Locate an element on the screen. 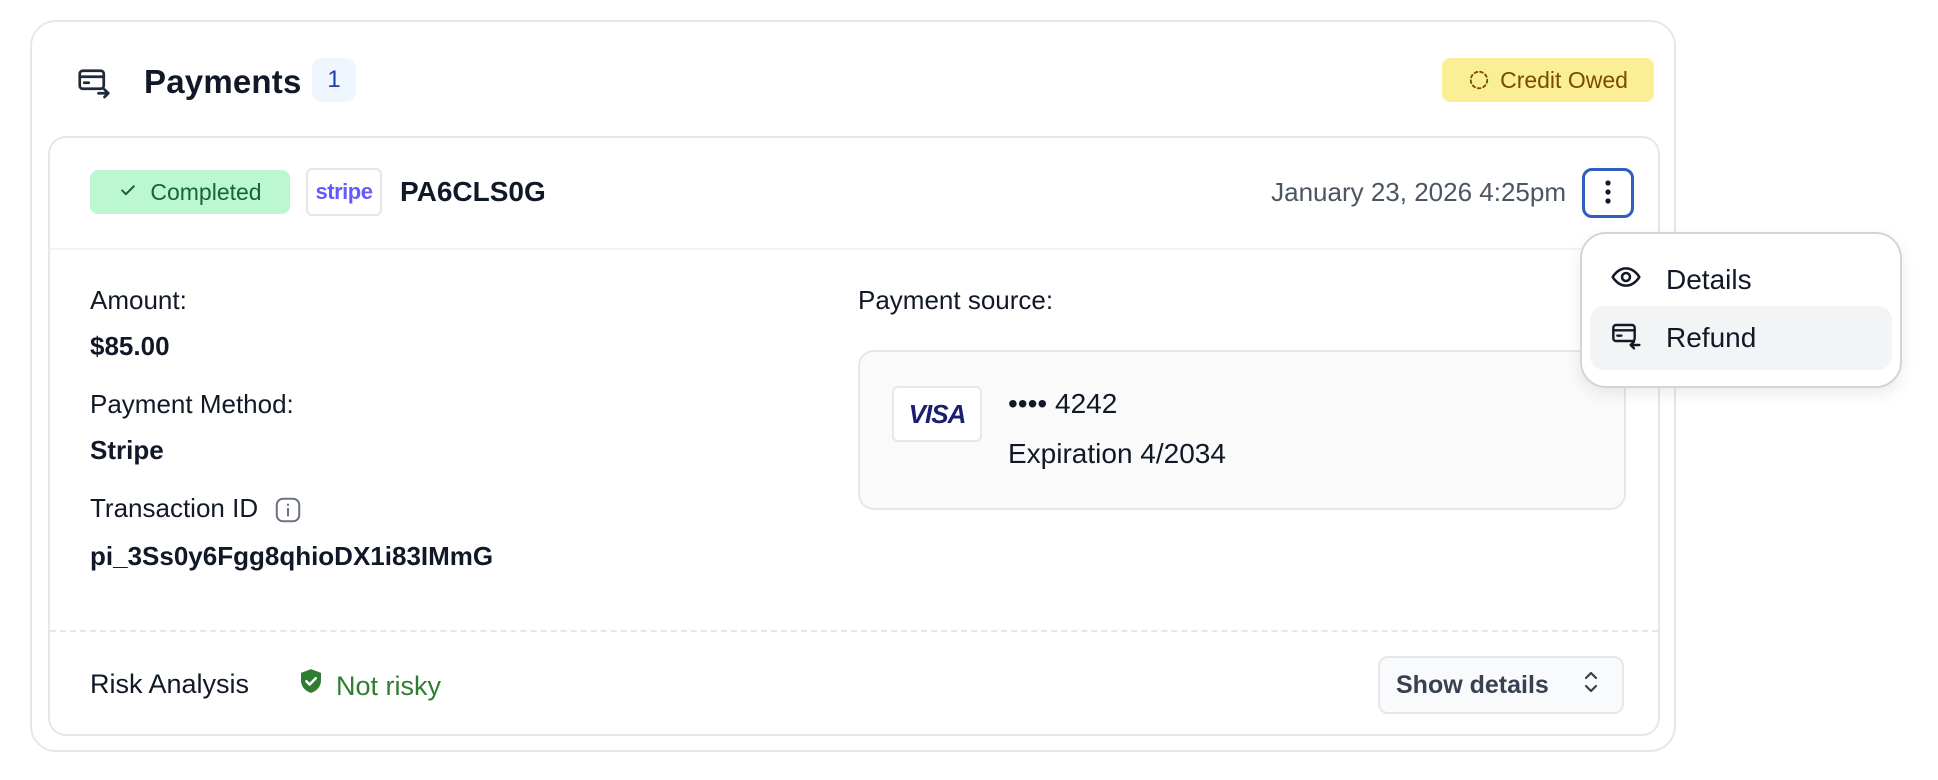 The width and height of the screenshot is (1938, 780). card-number: •••• 4242 is located at coordinates (1063, 403).